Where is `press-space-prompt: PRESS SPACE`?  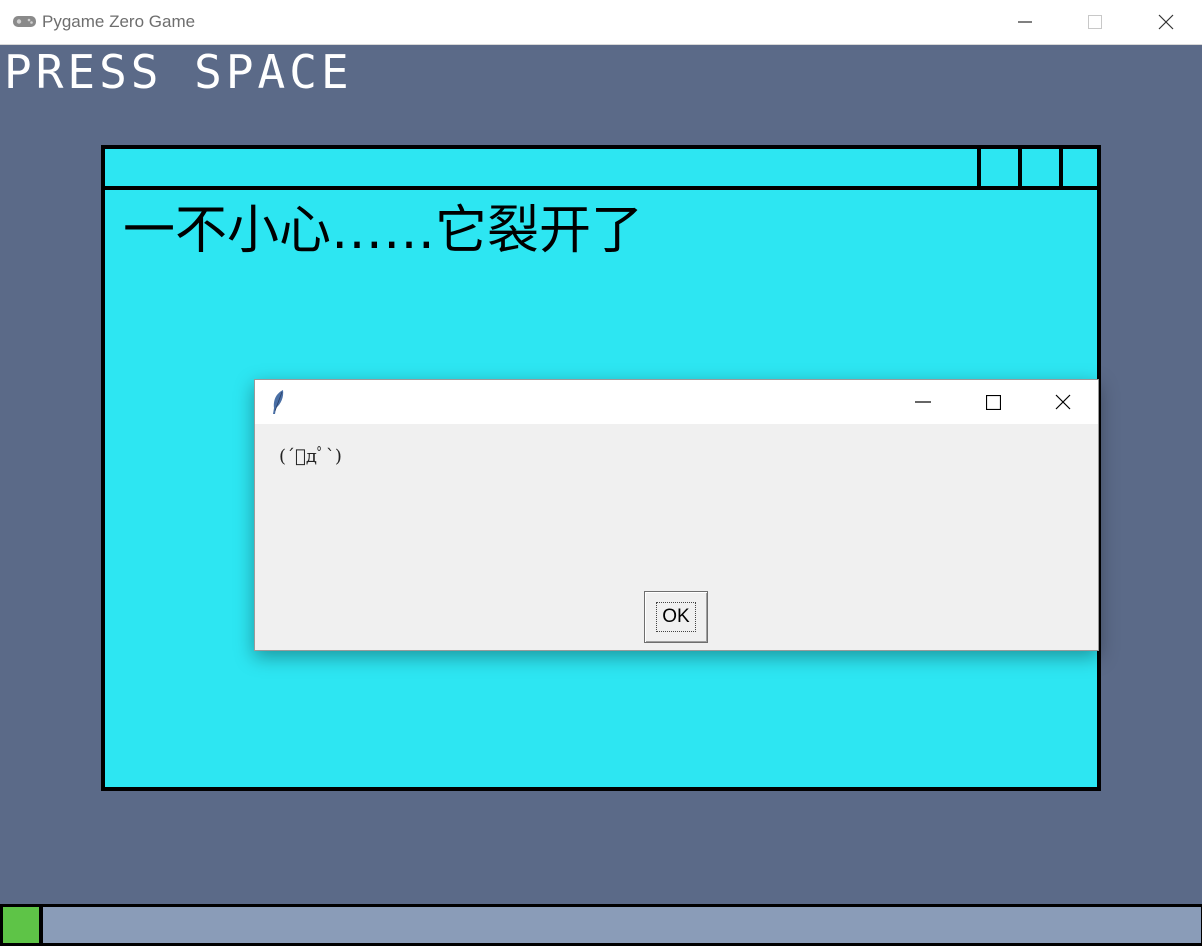
press-space-prompt: PRESS SPACE is located at coordinates (178, 72).